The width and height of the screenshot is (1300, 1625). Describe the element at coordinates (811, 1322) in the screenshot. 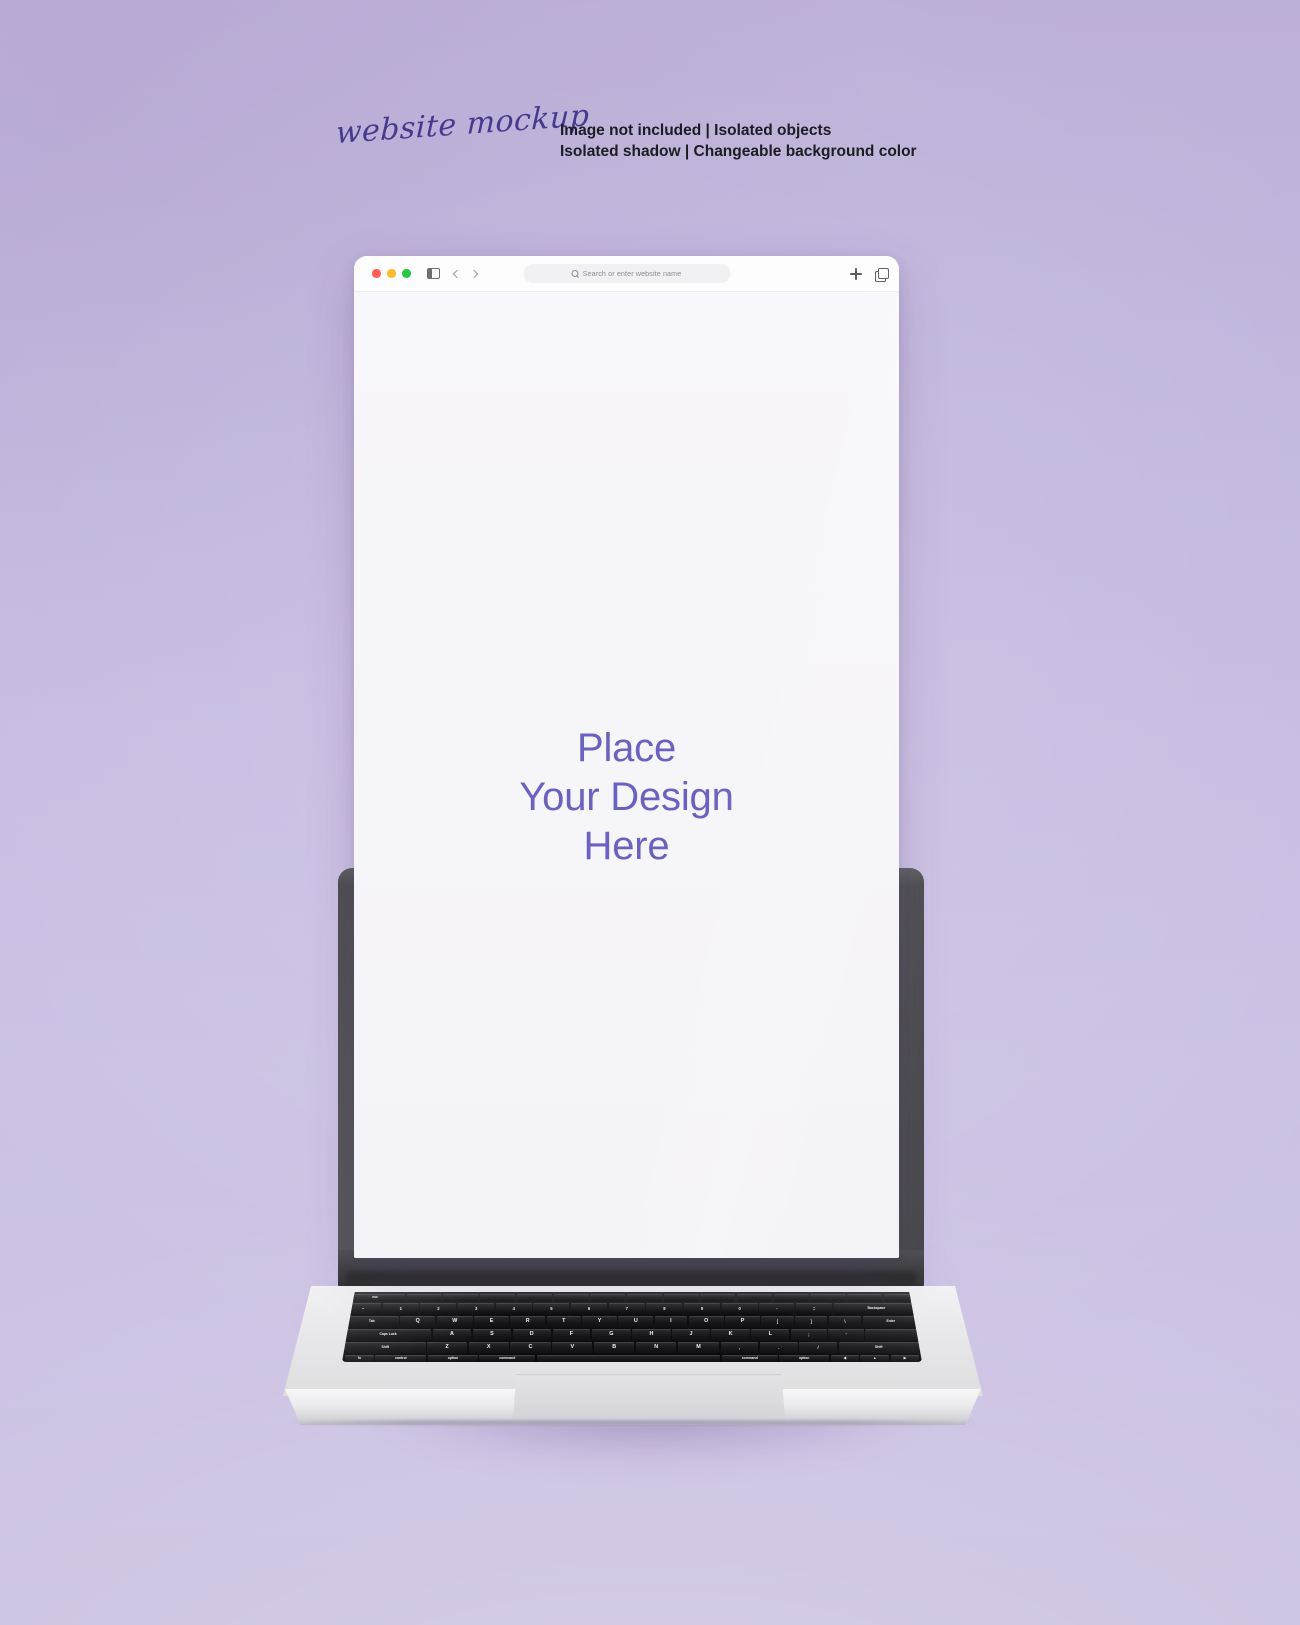

I see `key--: ]` at that location.